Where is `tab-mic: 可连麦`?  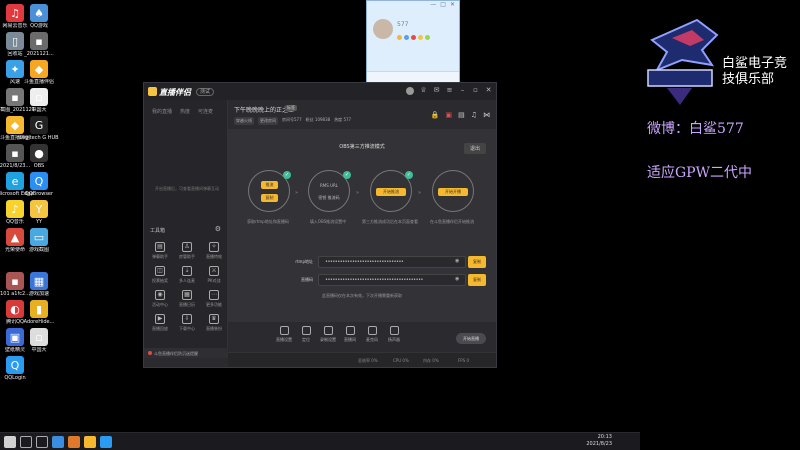
tab-mic: 可连麦 is located at coordinates (205, 111).